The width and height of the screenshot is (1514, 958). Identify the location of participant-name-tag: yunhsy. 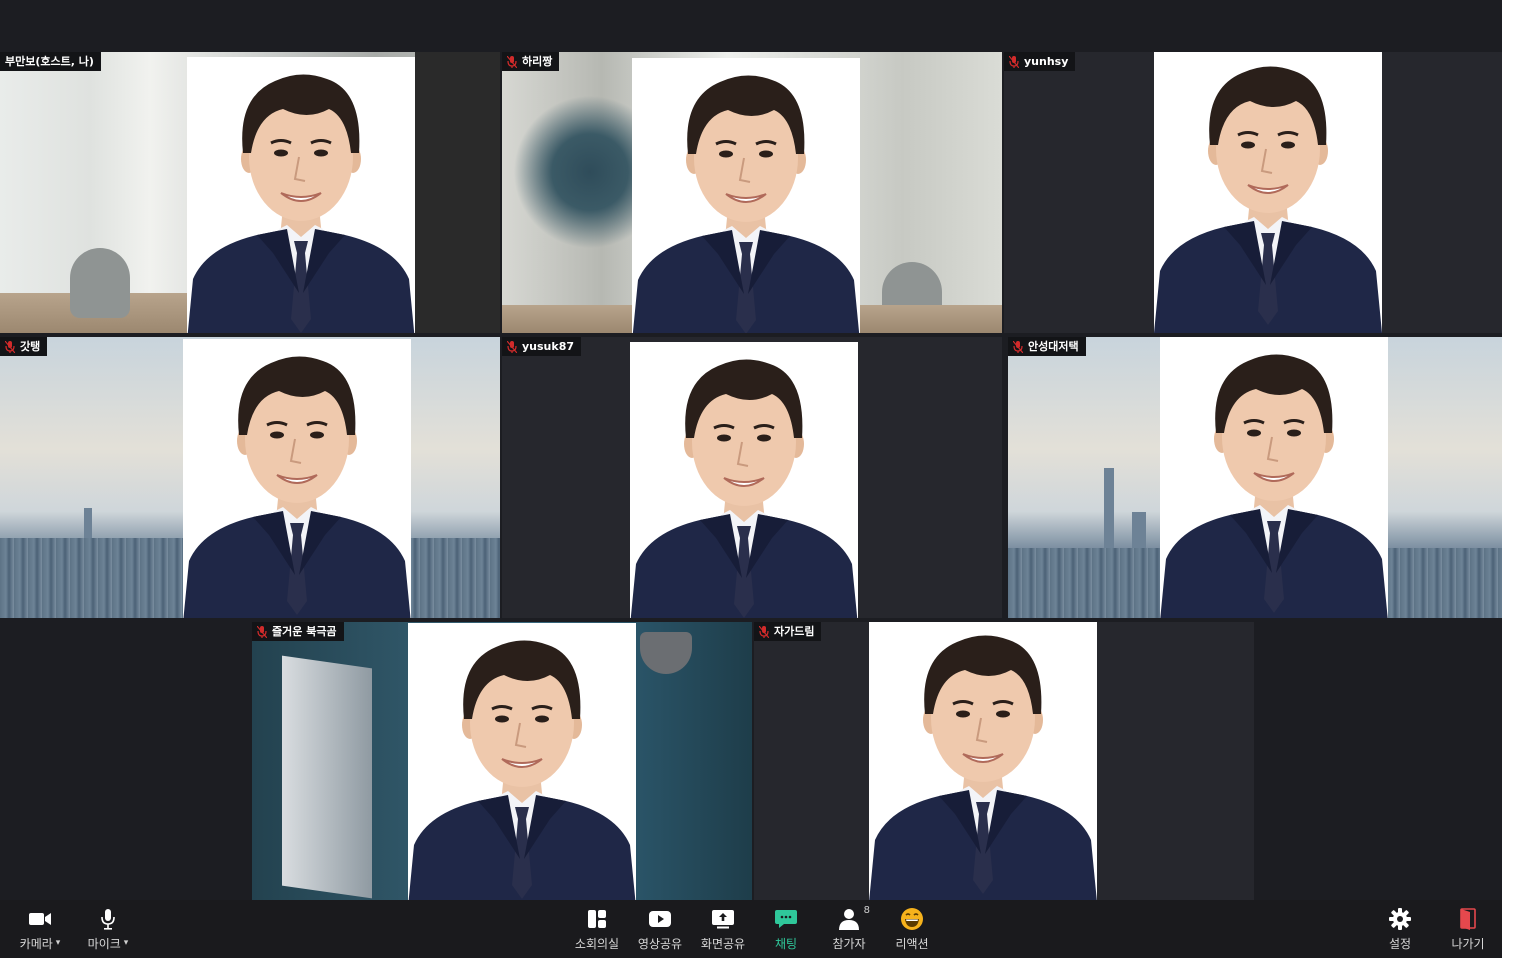
(1040, 61).